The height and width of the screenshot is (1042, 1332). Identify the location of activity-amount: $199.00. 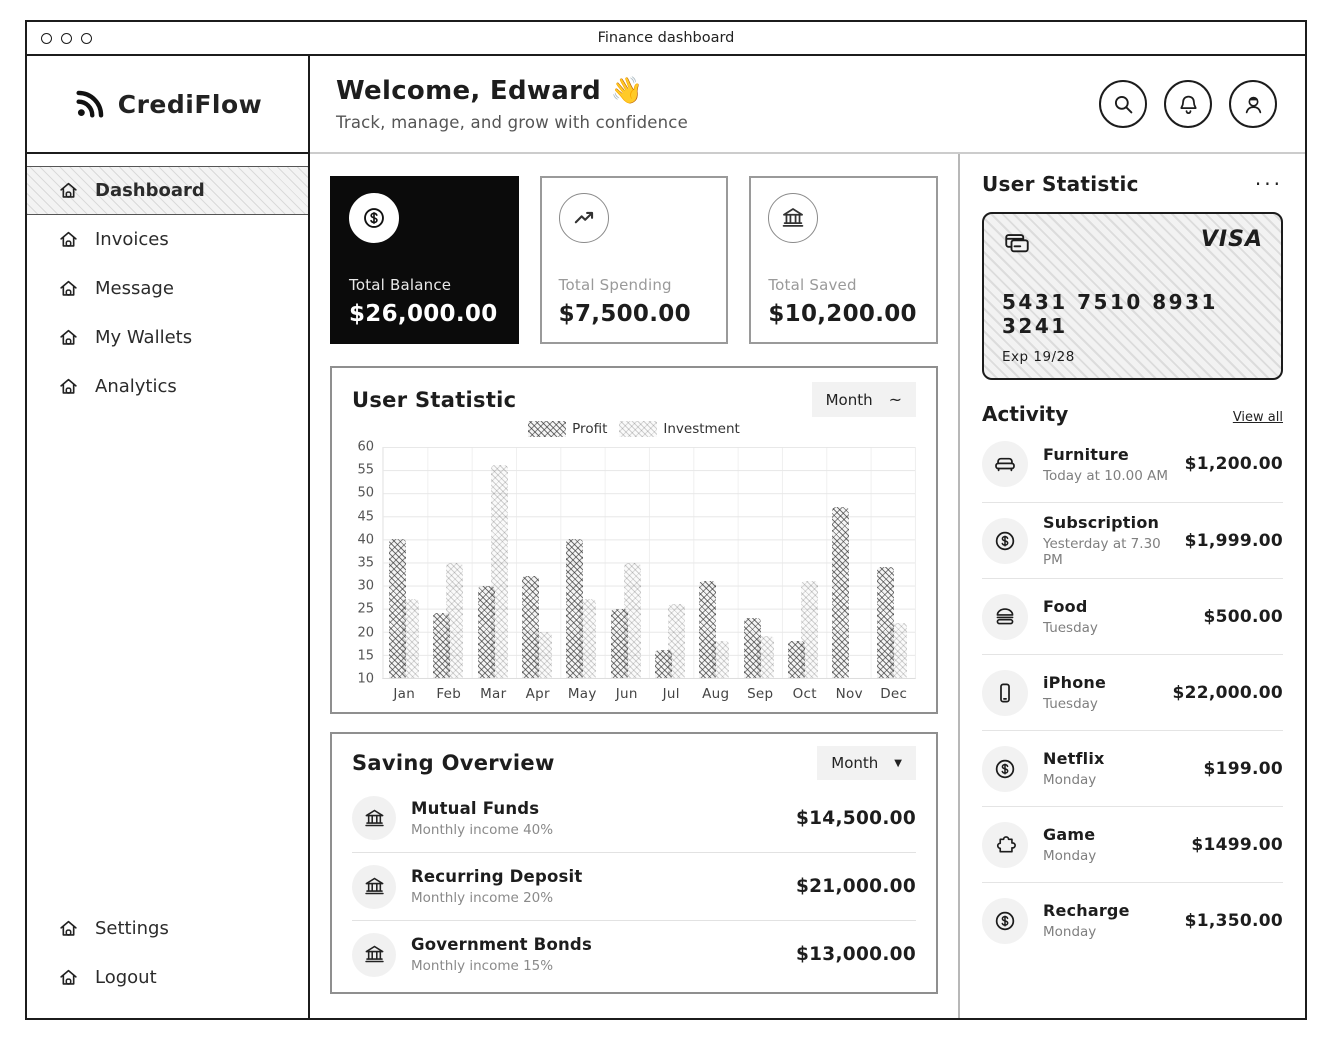
(1243, 768).